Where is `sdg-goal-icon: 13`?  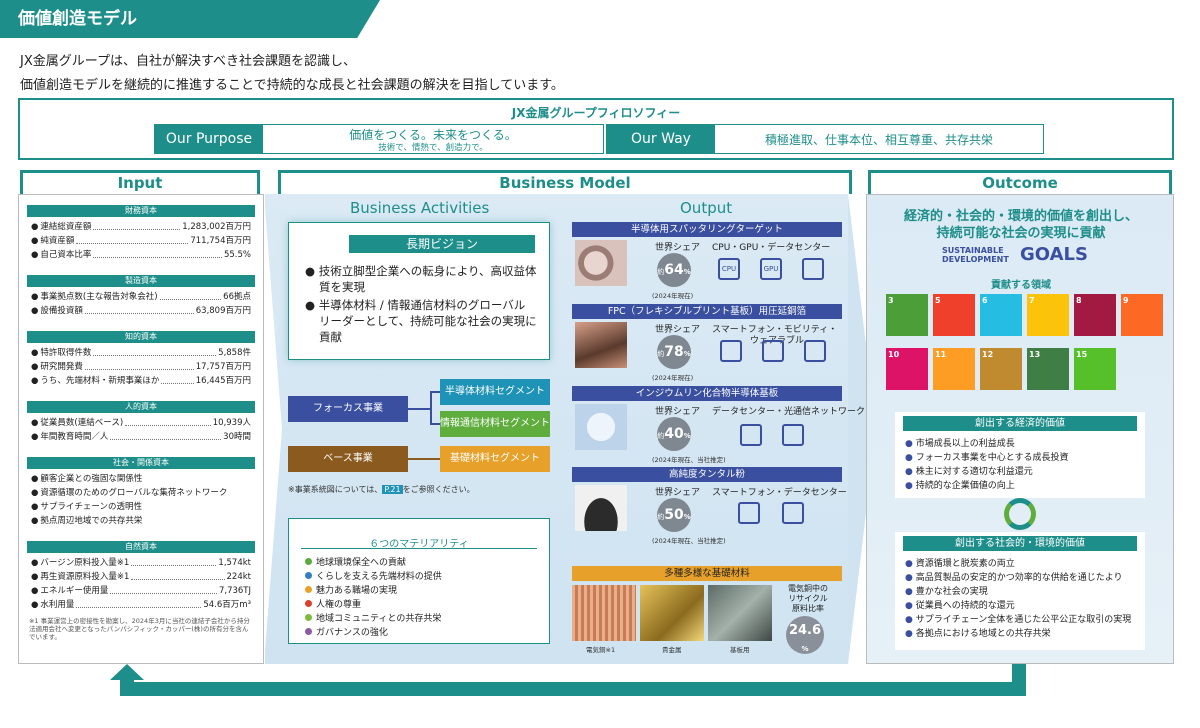 sdg-goal-icon: 13 is located at coordinates (1048, 369).